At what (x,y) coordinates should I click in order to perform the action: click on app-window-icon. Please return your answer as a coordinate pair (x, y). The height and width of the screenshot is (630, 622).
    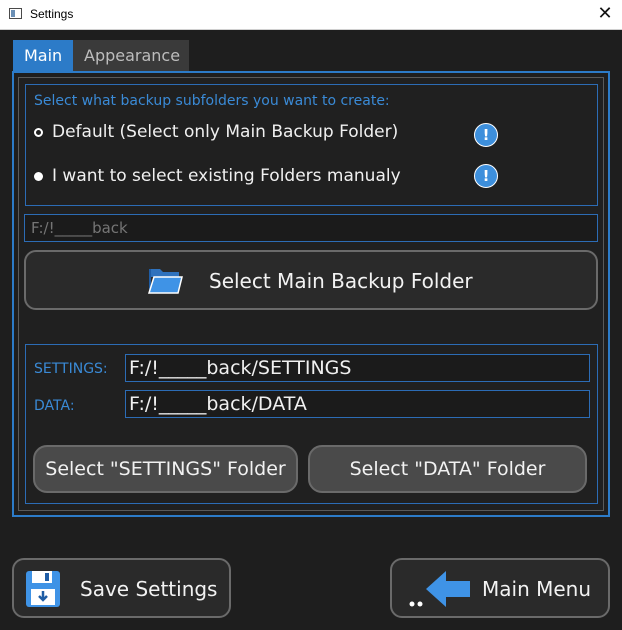
    Looking at the image, I should click on (15, 13).